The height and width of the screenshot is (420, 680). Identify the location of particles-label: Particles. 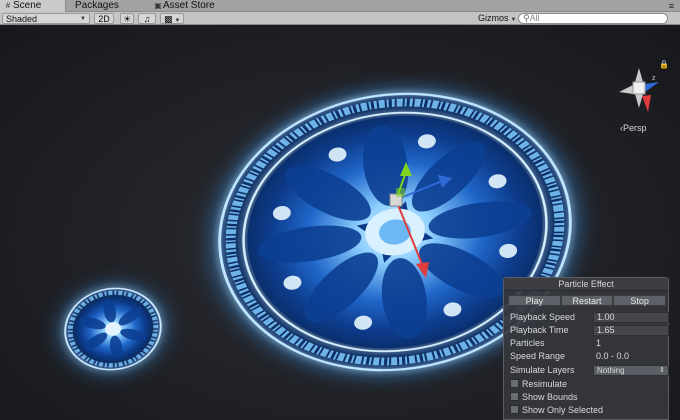
(527, 343).